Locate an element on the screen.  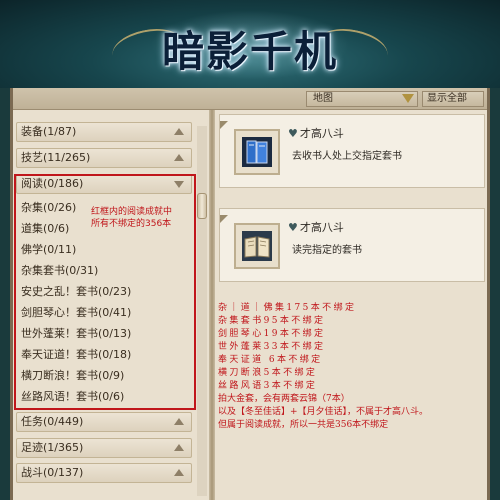
note-line: 杂集套书95本不绑定 is located at coordinates (272, 321).